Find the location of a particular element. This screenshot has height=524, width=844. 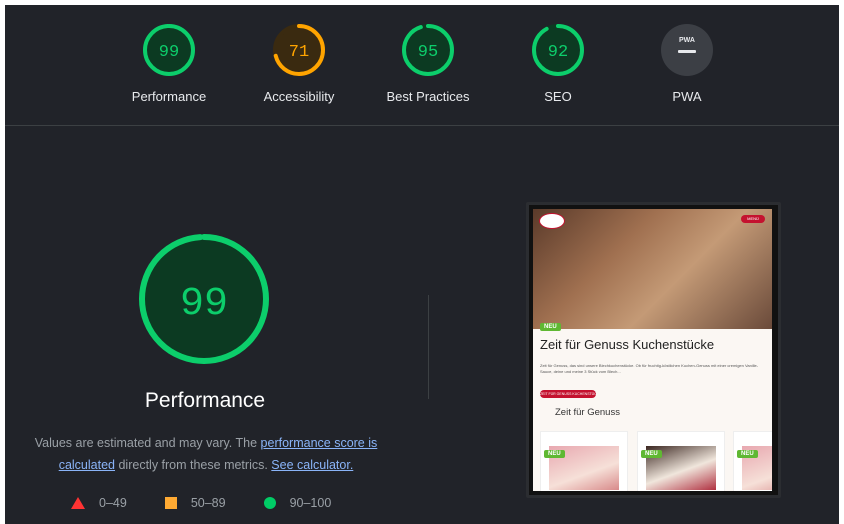

gauge-accessibility: 71 Accessibility is located at coordinates (299, 63).